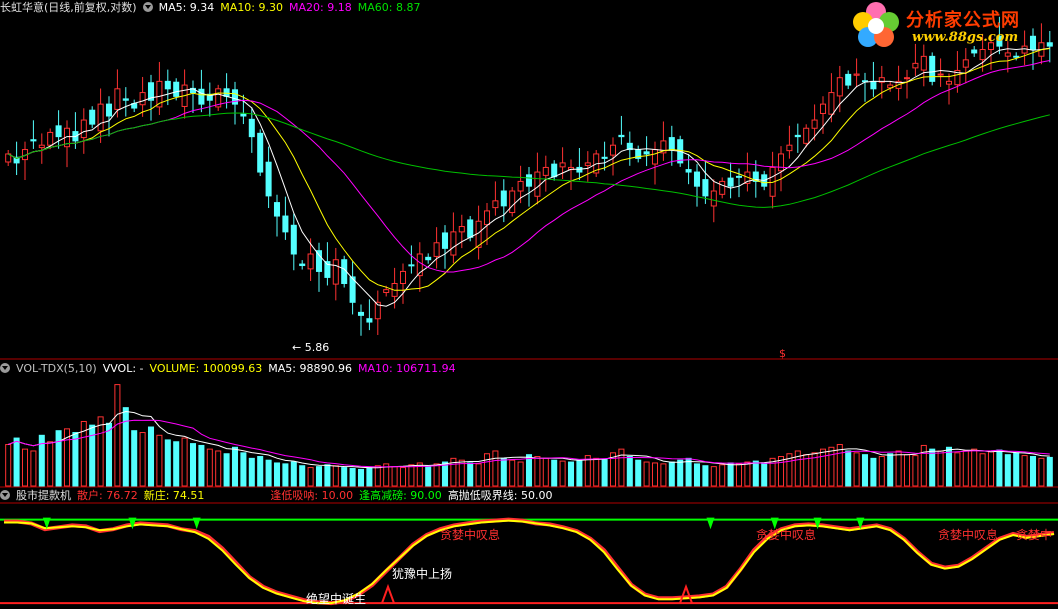 The image size is (1058, 609). What do you see at coordinates (43, 495) in the screenshot?
I see `ind-title: 股市提款机` at bounding box center [43, 495].